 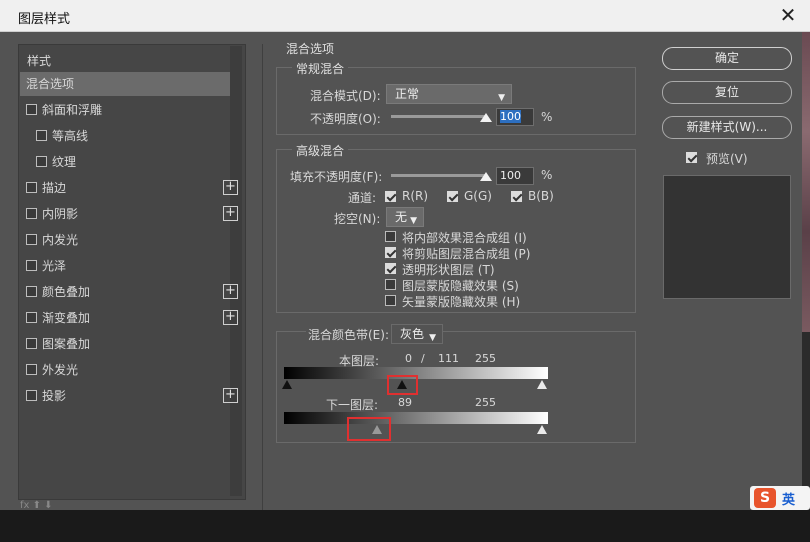 What do you see at coordinates (125, 370) in the screenshot?
I see `sidebar-item: 外发光` at bounding box center [125, 370].